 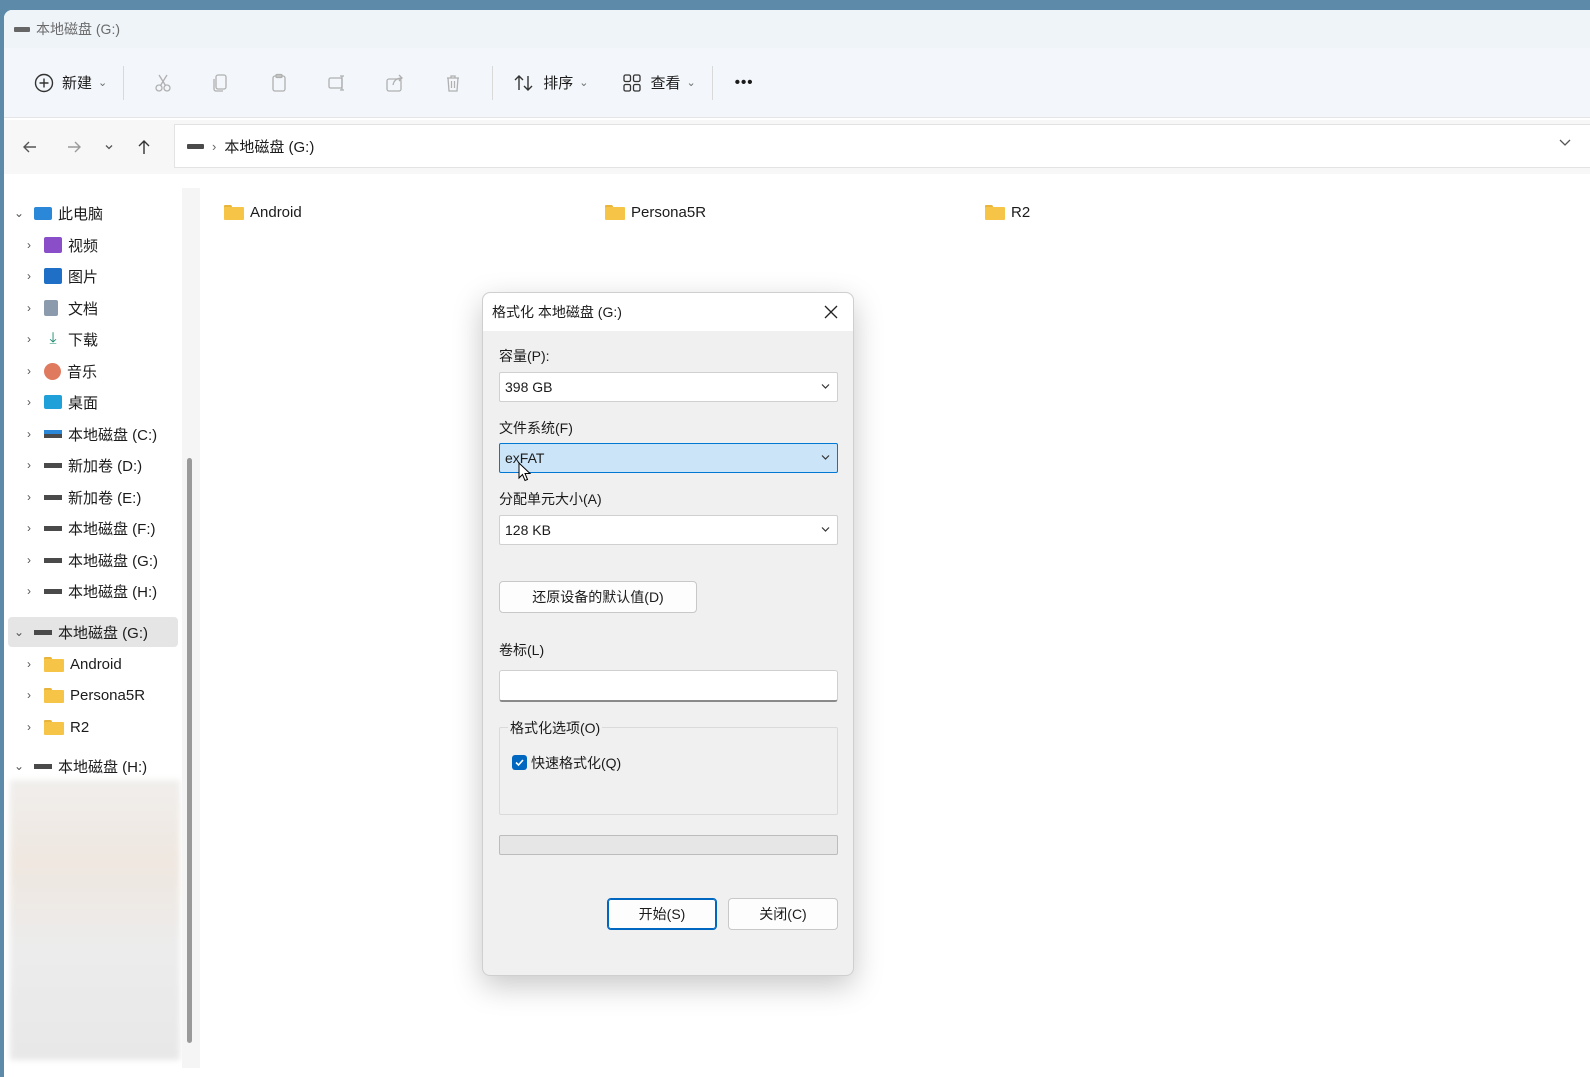 I want to click on filesystem-select: exFAT, so click(x=668, y=458).